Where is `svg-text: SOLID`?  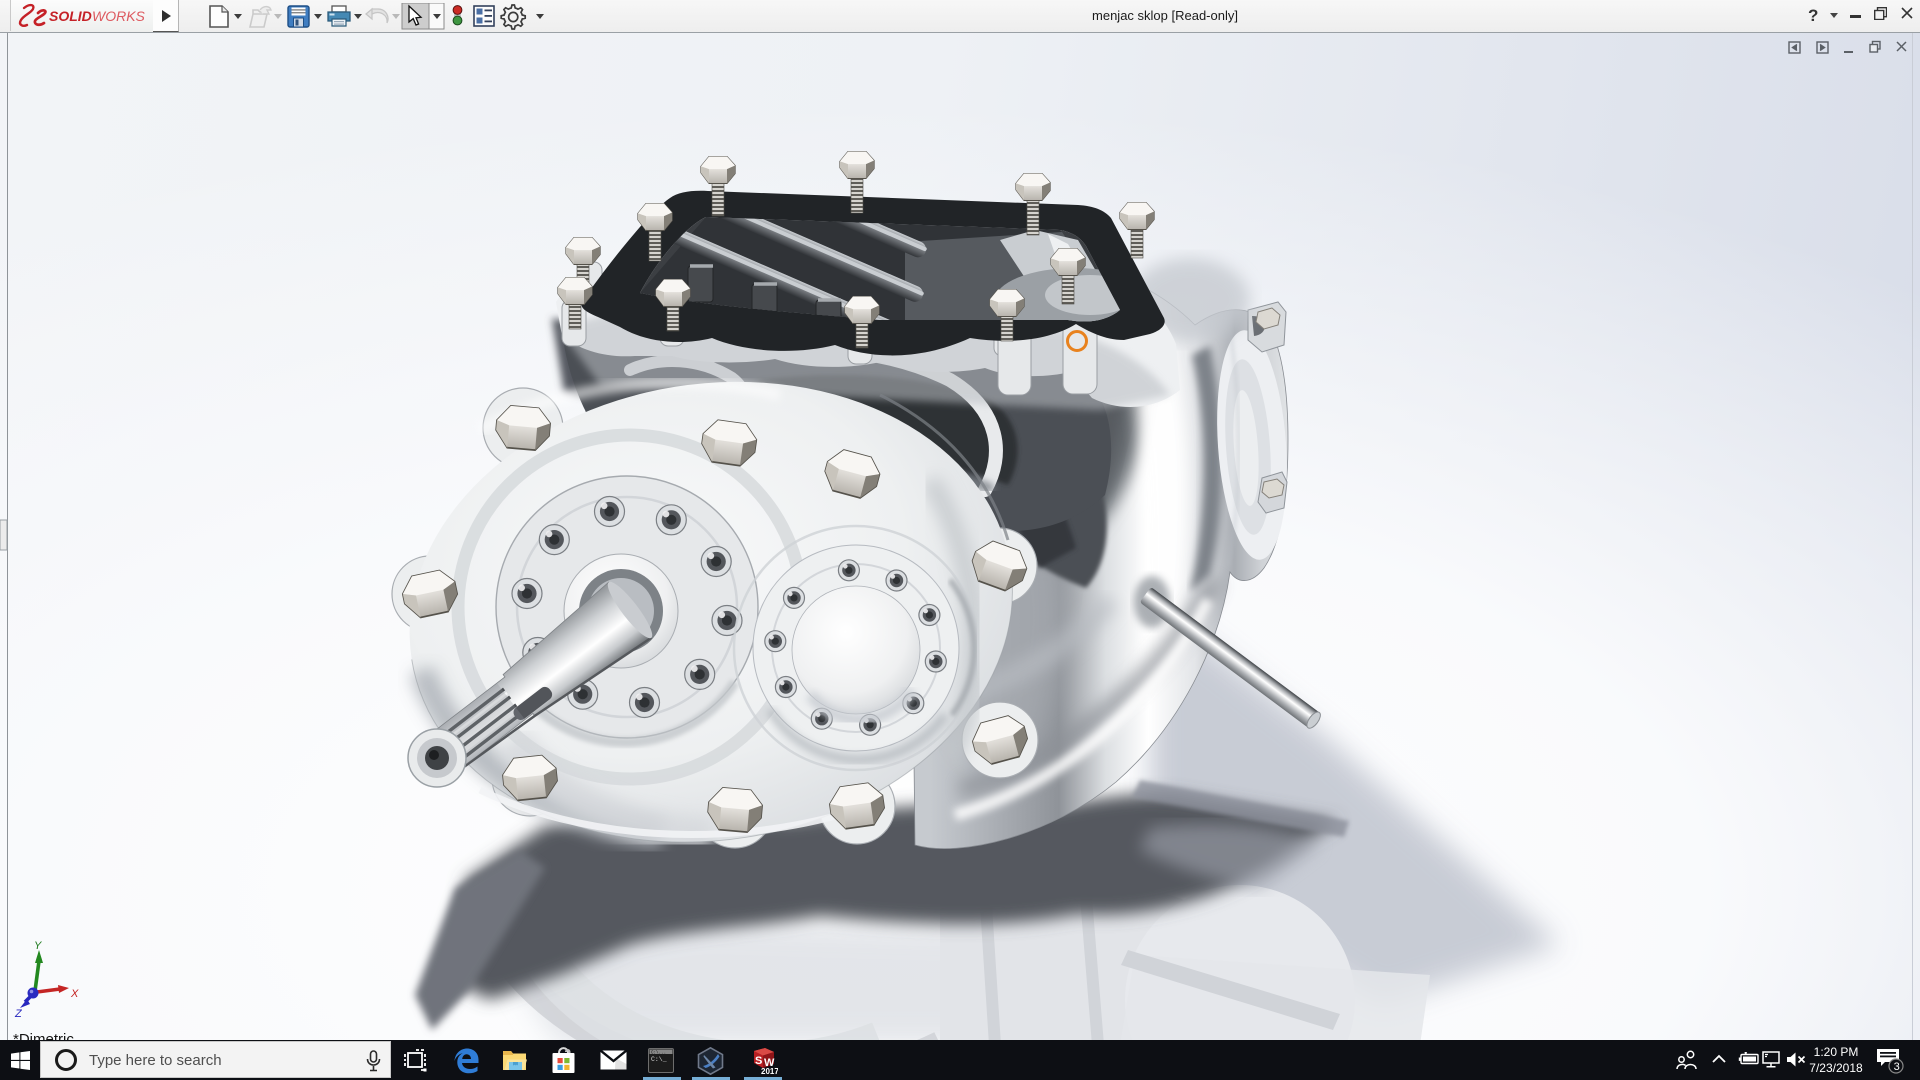 svg-text: SOLID is located at coordinates (70, 16).